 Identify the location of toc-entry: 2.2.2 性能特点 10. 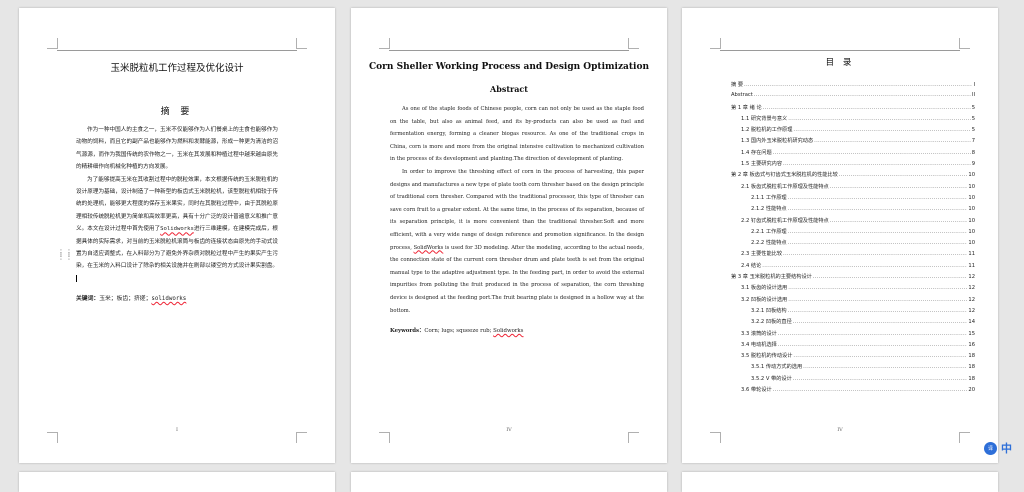
(853, 244).